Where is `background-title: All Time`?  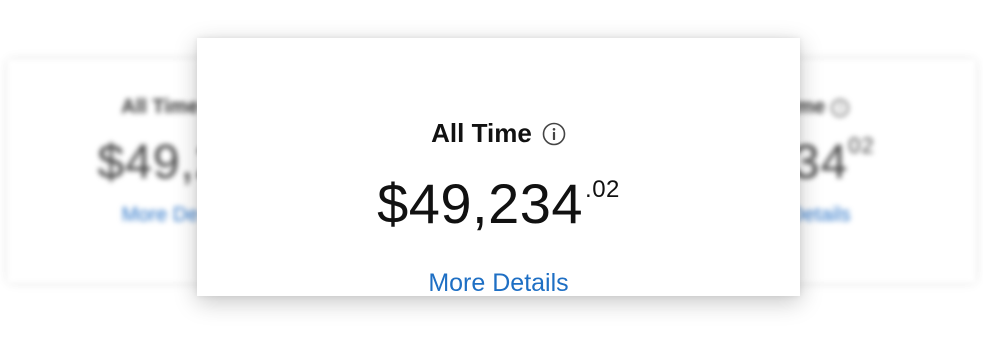
background-title: All Time is located at coordinates (160, 107).